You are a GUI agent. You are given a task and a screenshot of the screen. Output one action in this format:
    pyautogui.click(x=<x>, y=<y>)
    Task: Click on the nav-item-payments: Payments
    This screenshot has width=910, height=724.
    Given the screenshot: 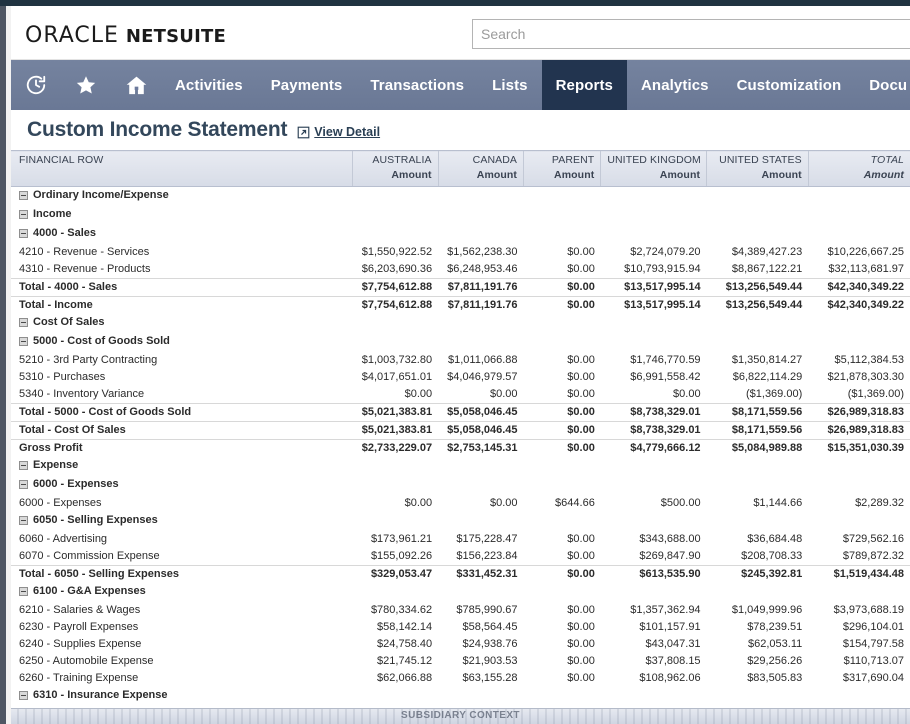 What is the action you would take?
    pyautogui.click(x=307, y=85)
    